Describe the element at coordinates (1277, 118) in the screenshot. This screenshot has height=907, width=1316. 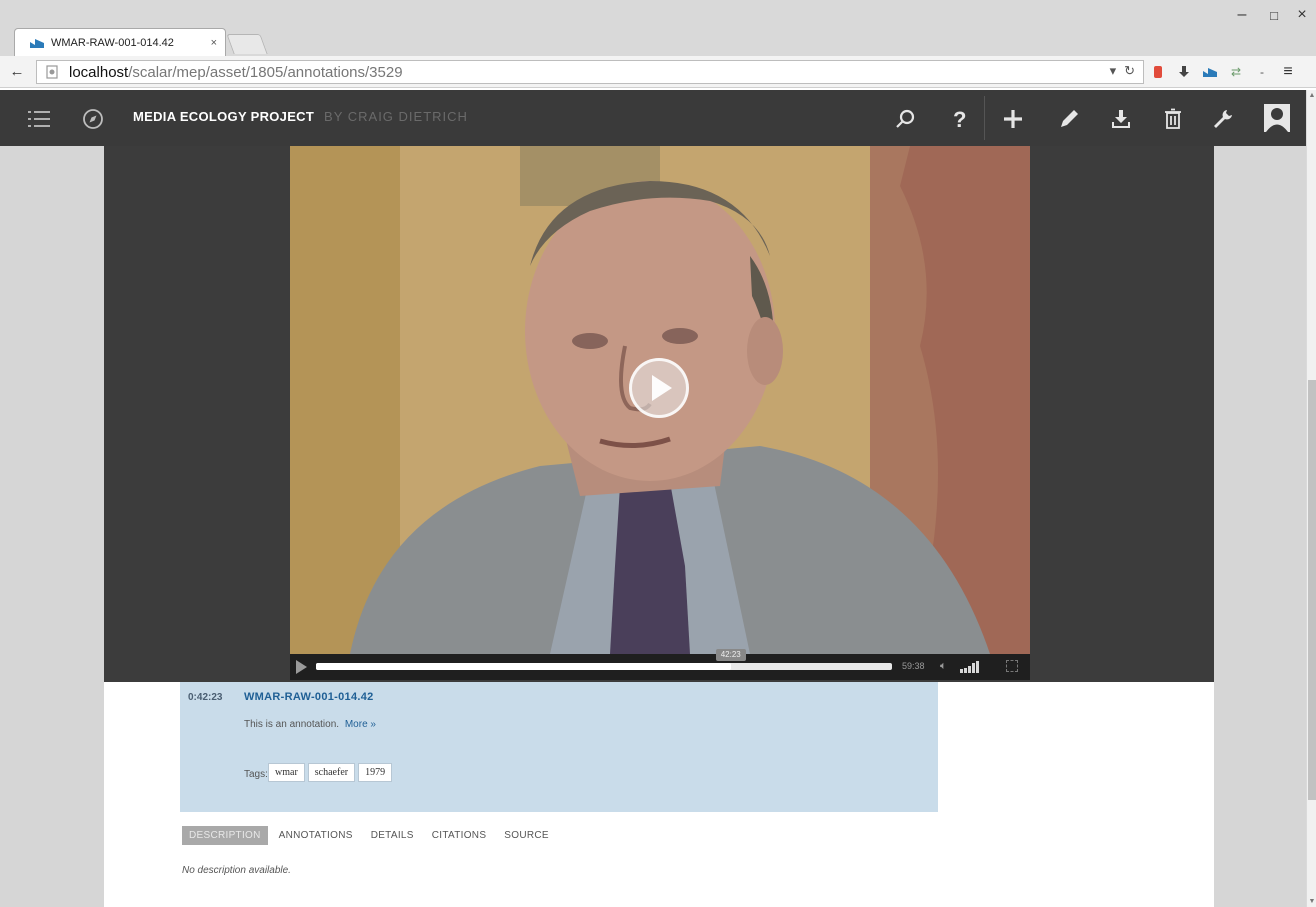
I see `user-icon` at that location.